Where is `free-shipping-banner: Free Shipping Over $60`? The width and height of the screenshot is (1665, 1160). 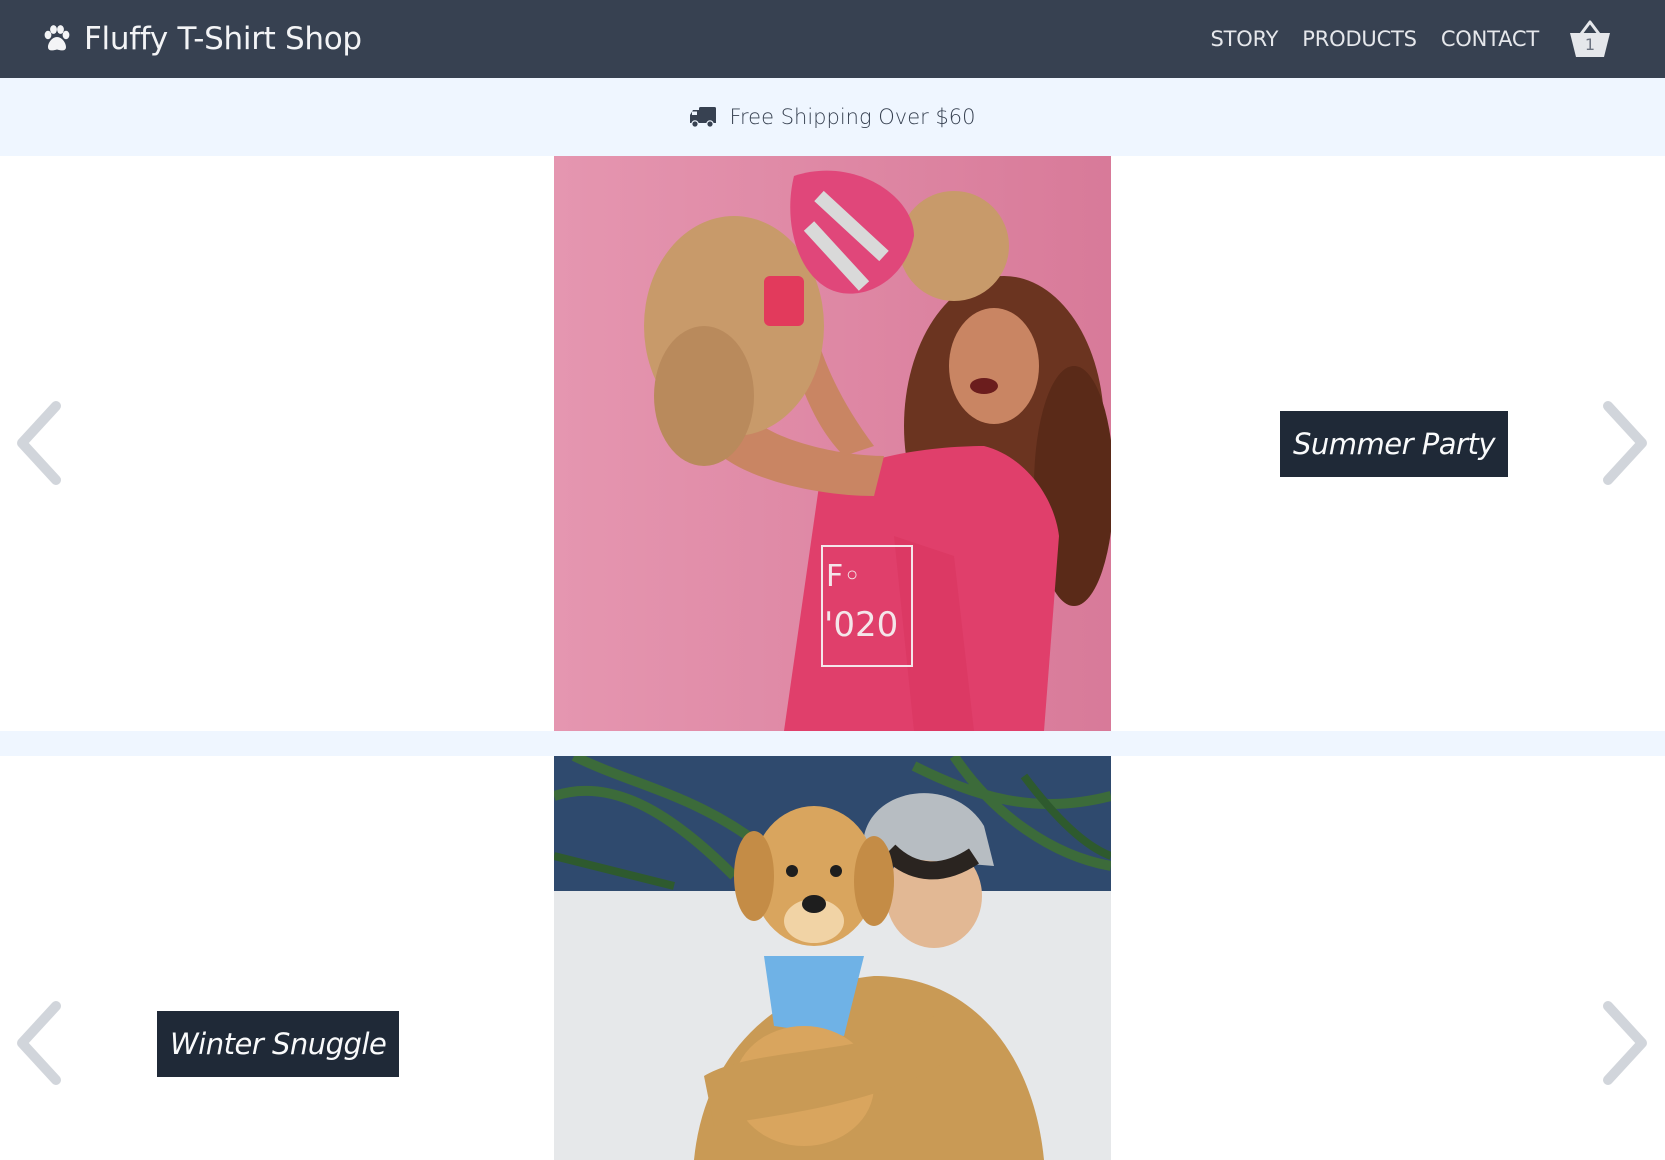 free-shipping-banner: Free Shipping Over $60 is located at coordinates (832, 117).